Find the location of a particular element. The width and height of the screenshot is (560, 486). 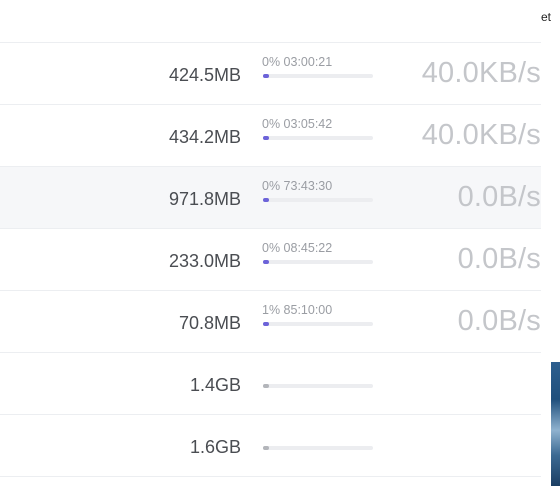

file-size: 1.6GB is located at coordinates (215, 447).